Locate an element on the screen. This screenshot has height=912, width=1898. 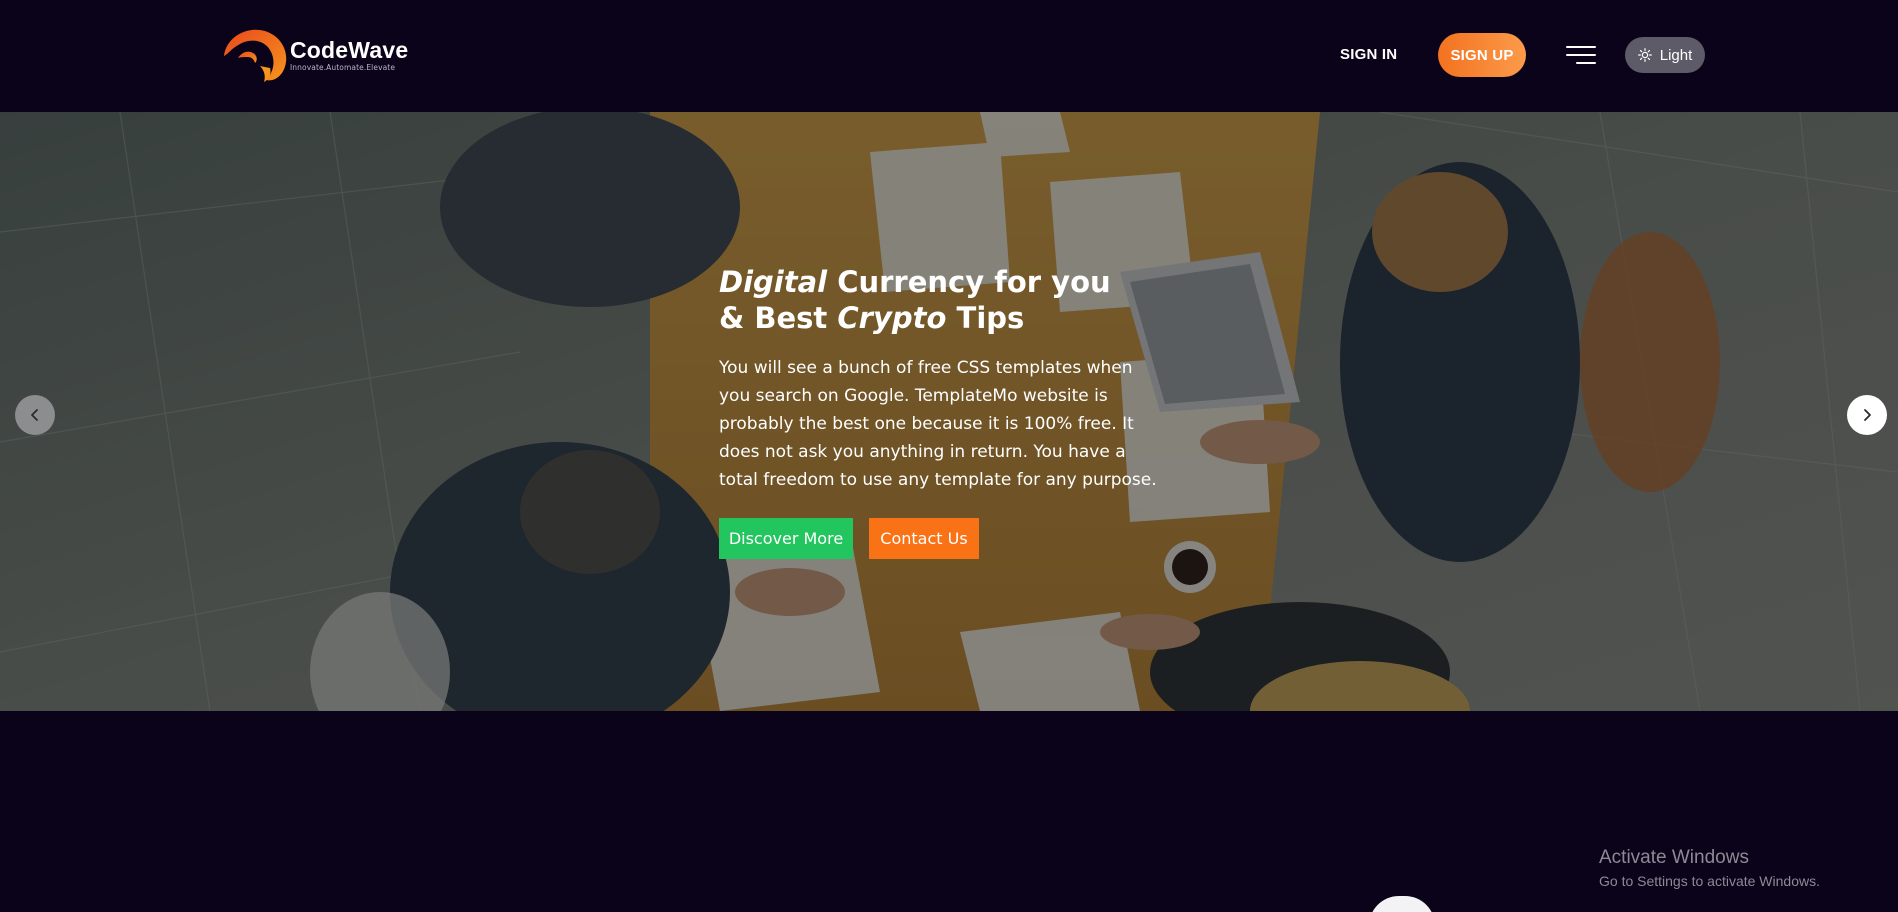
hero-title-italic-crypto: Crypto is located at coordinates (892, 318).